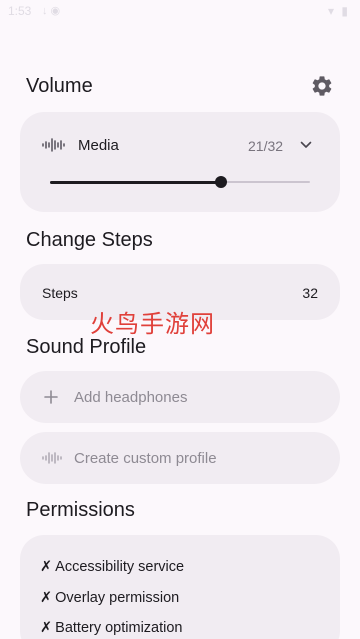  Describe the element at coordinates (59, 86) in the screenshot. I see `volume-title: Volume` at that location.